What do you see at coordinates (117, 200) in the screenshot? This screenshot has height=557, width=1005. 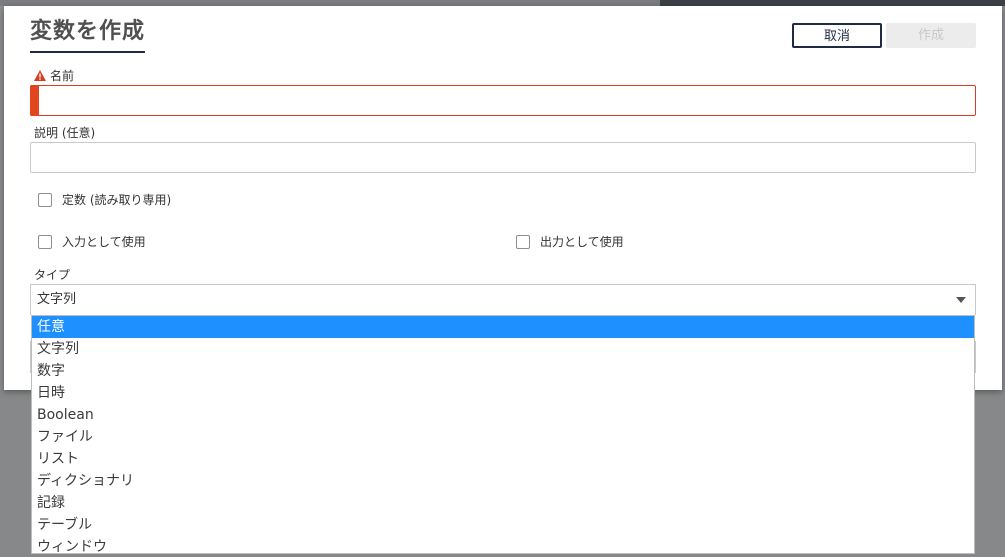 I see `constant-checkbox-label: 定数 (読み取り専用)` at bounding box center [117, 200].